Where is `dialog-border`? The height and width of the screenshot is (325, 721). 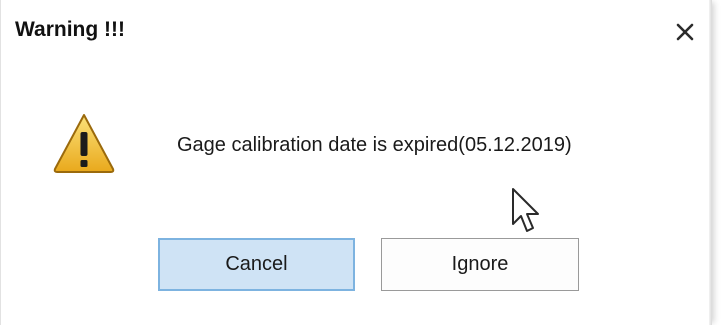
dialog-border is located at coordinates (710, 162).